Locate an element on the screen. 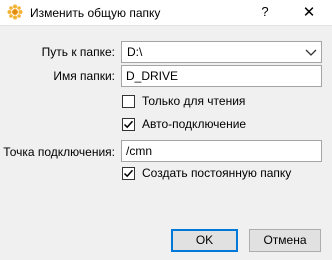 The height and width of the screenshot is (260, 332). permanent-label: Создать постоянную папку is located at coordinates (216, 173).